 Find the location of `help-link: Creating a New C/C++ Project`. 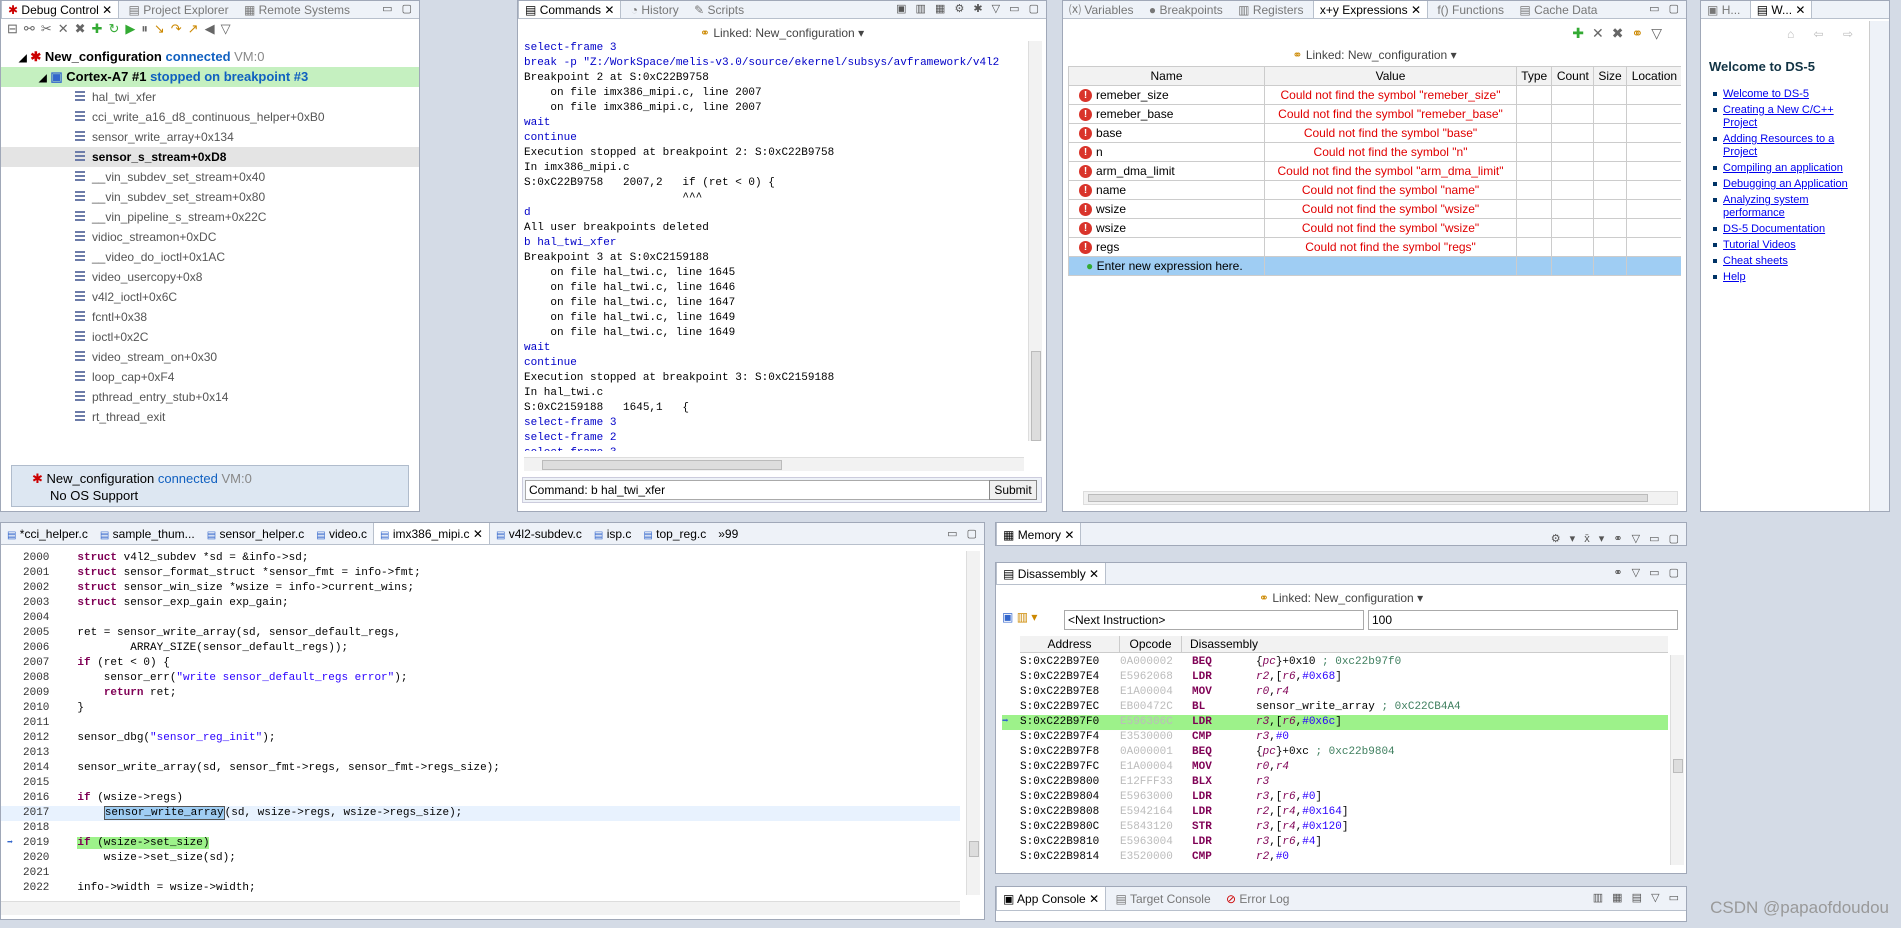

help-link: Creating a New C/C++ Project is located at coordinates (1791, 117).